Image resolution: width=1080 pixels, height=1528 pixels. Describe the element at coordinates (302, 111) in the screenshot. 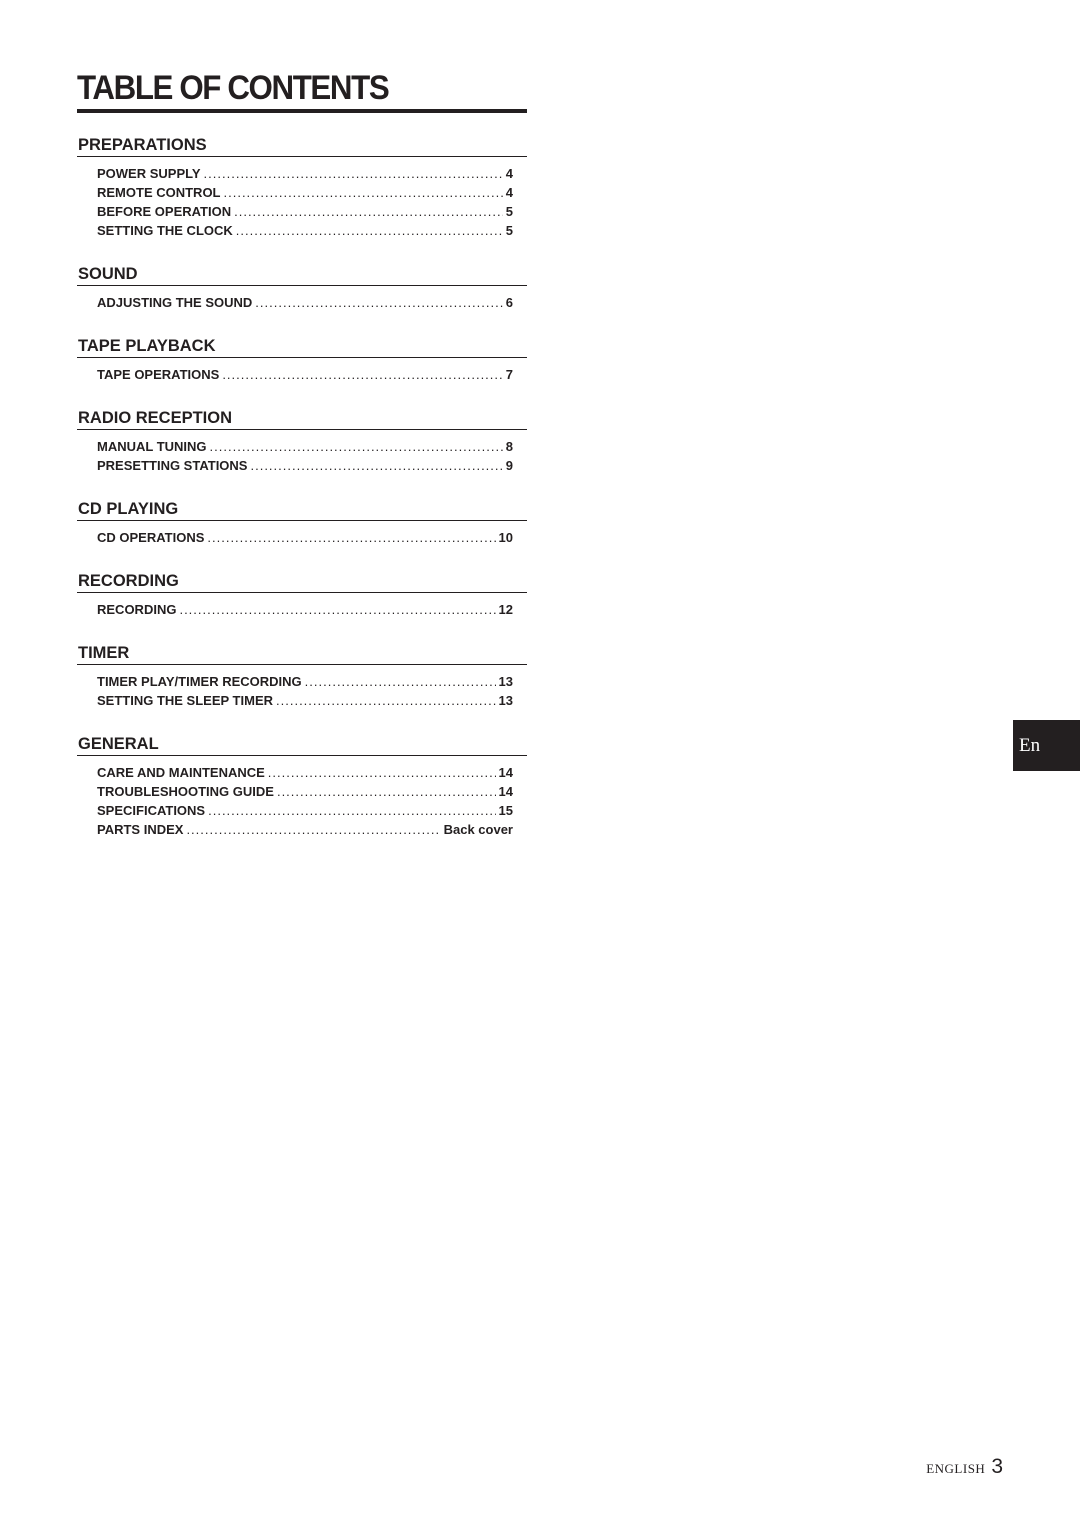

I see `title-rule` at that location.